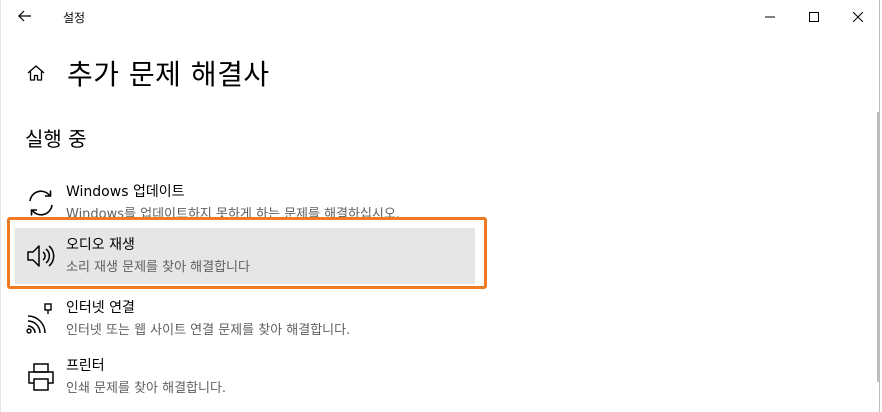 The image size is (882, 412). I want to click on back-button, so click(25, 16).